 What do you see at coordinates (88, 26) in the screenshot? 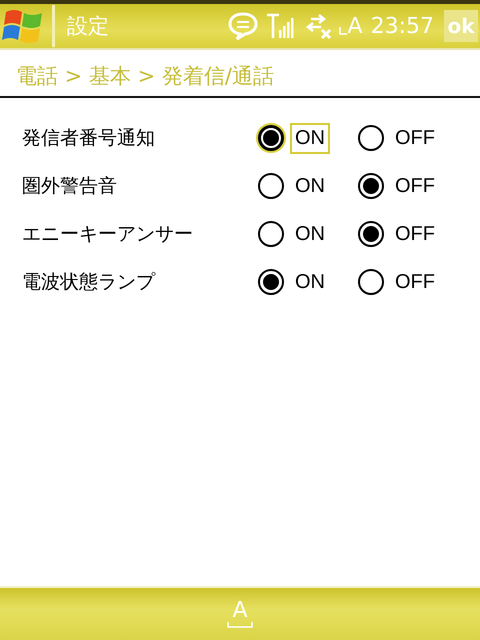
I see `window-title: 設定` at bounding box center [88, 26].